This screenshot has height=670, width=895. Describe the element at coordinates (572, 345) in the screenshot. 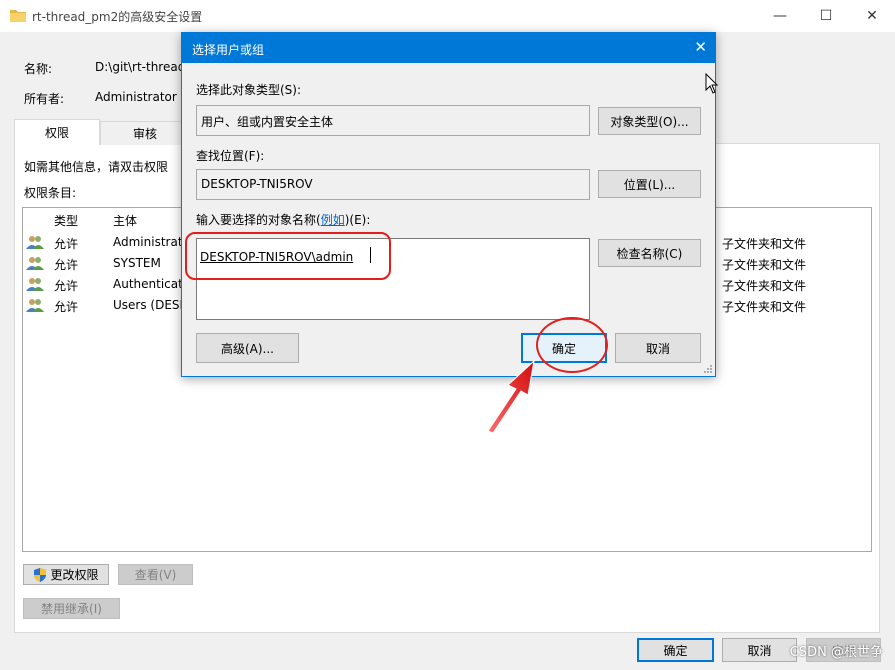

I see `annotation-highlight-ok` at that location.